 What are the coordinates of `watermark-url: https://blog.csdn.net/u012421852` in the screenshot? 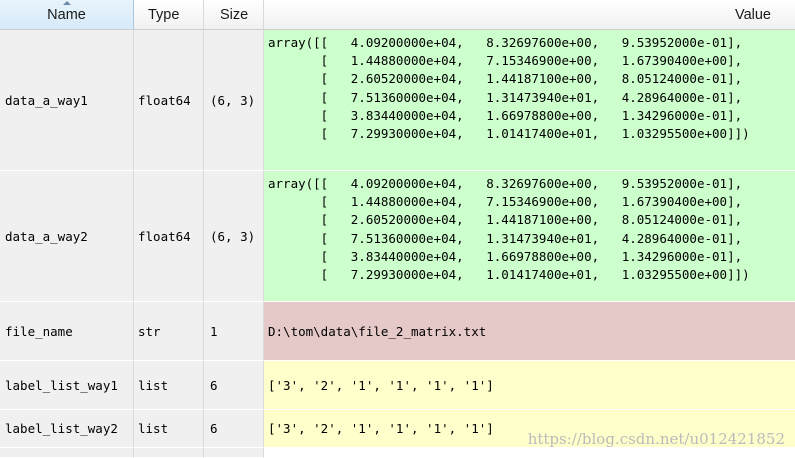 It's located at (656, 439).